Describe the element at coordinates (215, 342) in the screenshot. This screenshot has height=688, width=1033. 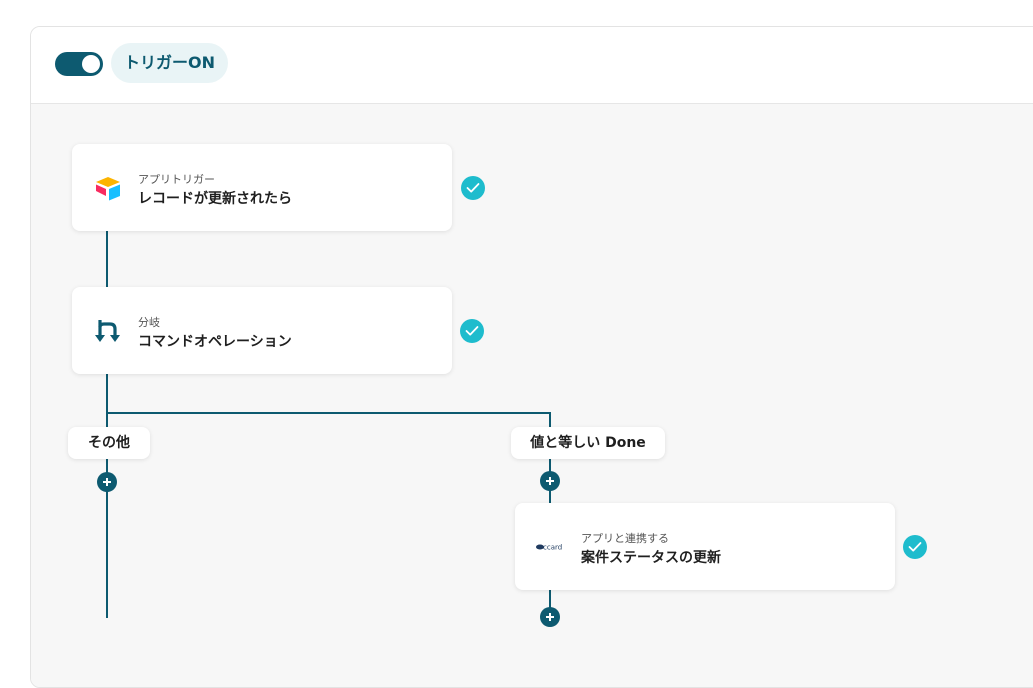
I see `step-title: コマンドオペレーション` at that location.